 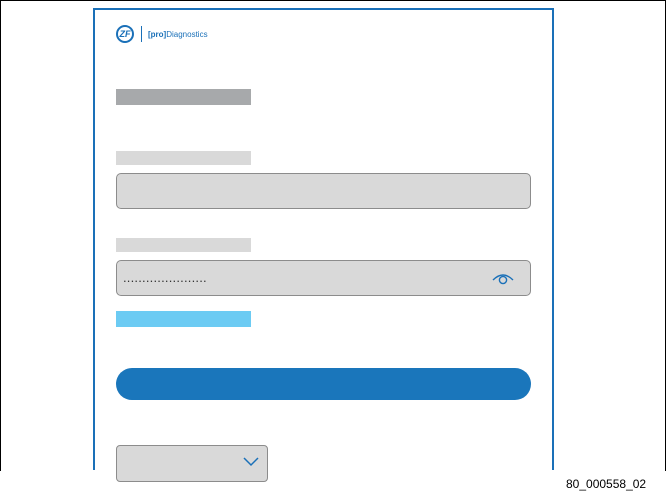 I want to click on forgot-password-link-placeholder, so click(x=183, y=319).